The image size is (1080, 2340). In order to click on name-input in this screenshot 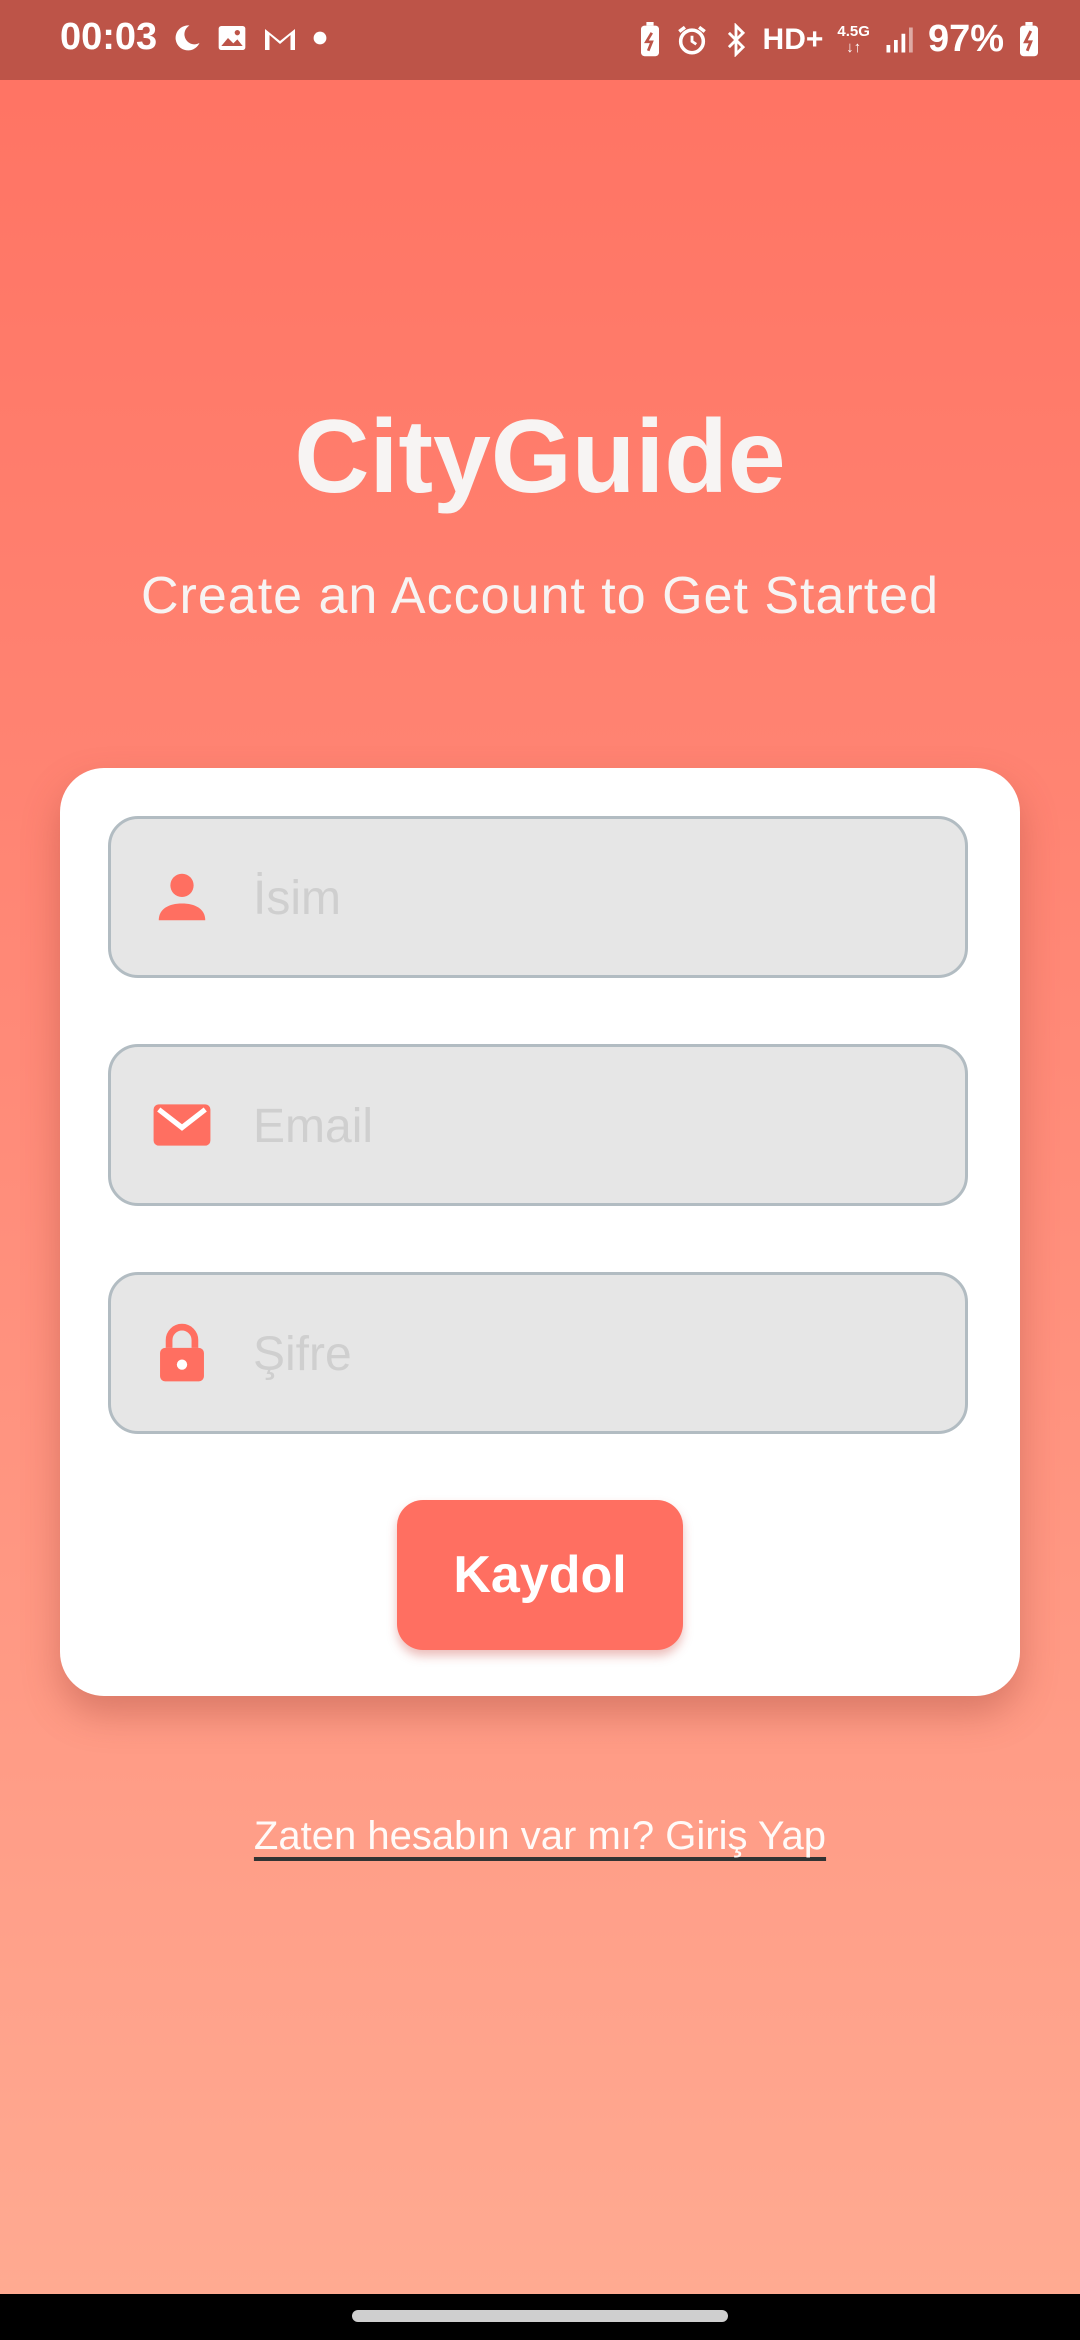, I will do `click(598, 898)`.